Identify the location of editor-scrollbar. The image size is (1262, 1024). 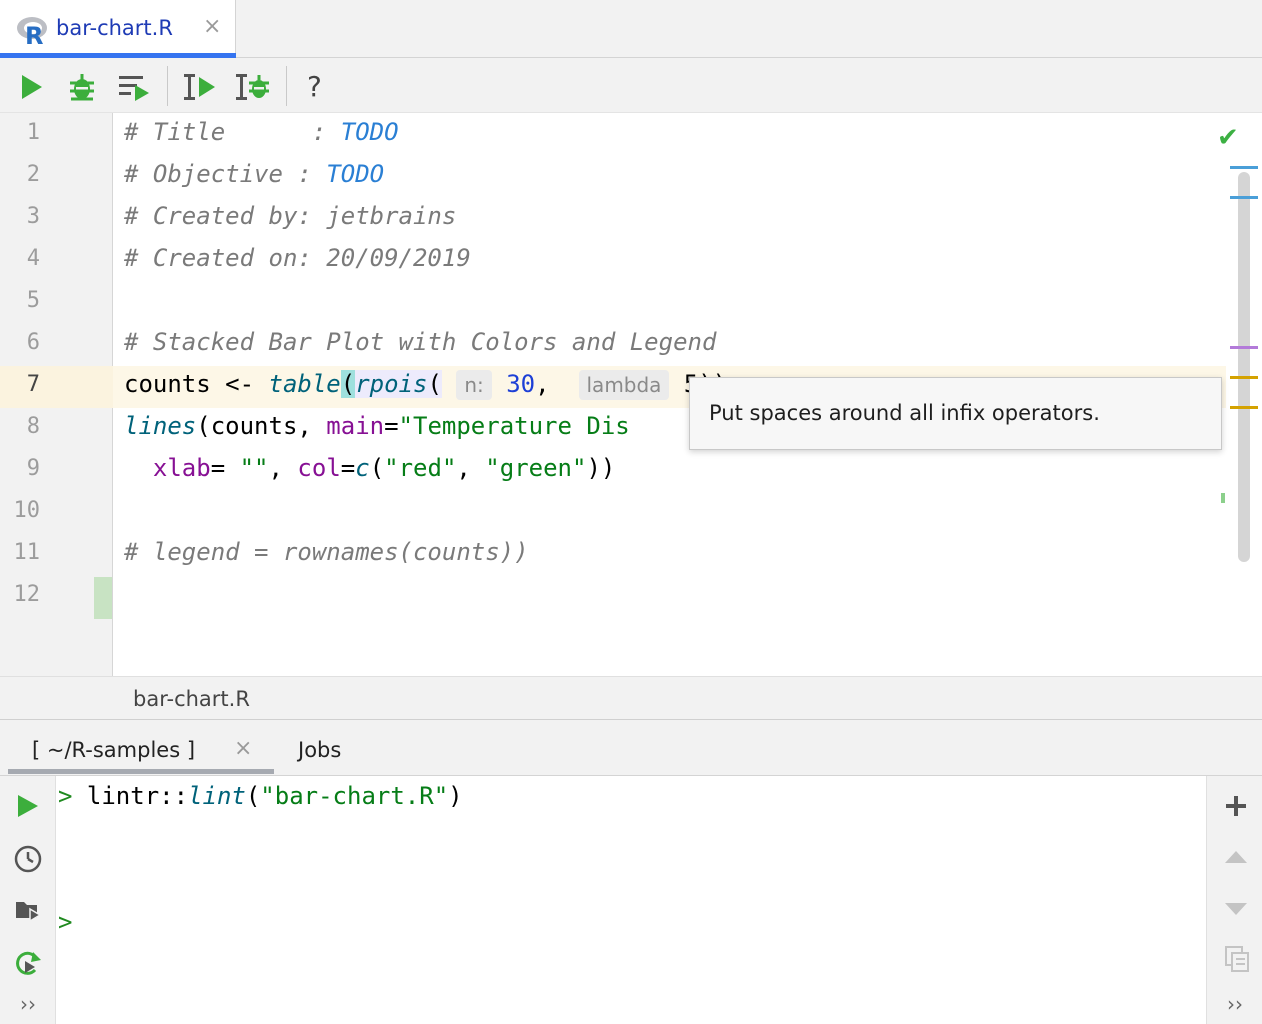
(1244, 367).